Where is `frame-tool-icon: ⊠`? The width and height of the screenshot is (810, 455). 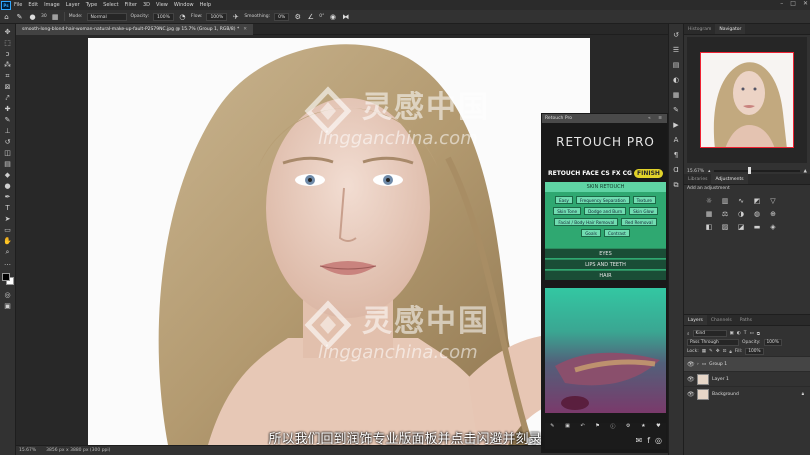
frame-tool-icon: ⊠ is located at coordinates (7, 87).